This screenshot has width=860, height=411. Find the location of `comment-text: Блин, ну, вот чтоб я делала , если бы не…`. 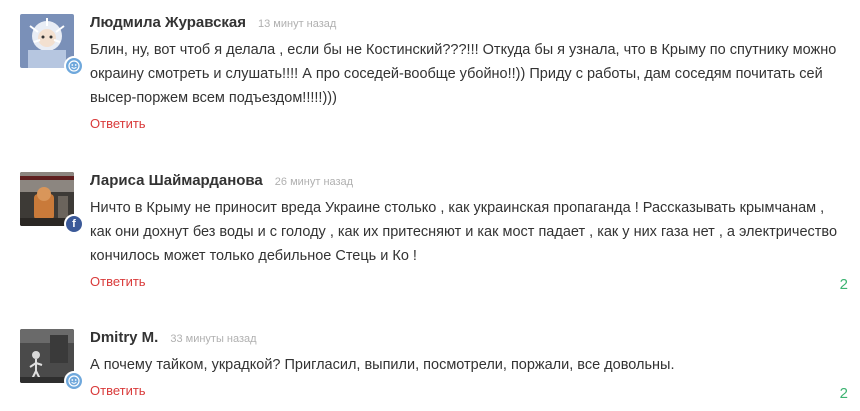

comment-text: Блин, ну, вот чтоб я делала , если бы не… is located at coordinates (463, 74).